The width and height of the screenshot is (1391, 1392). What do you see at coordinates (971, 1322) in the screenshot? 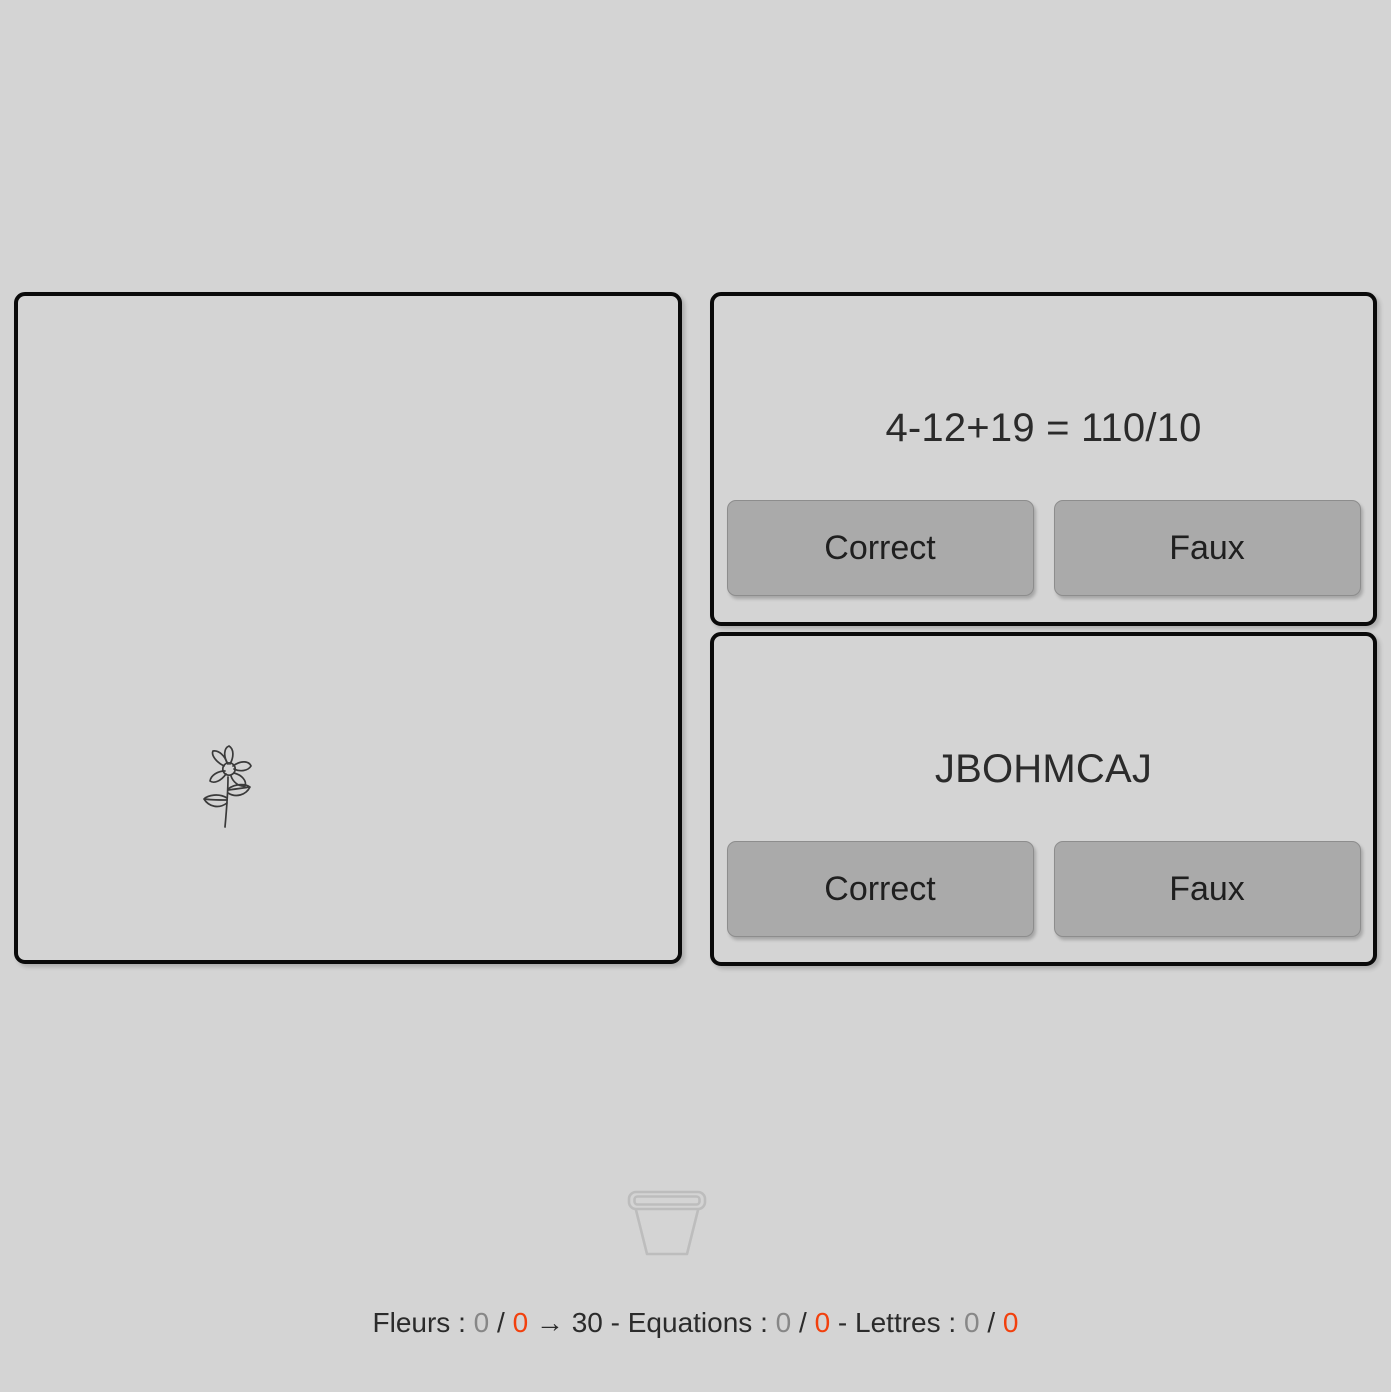
I see `status-lettres-current: 0` at bounding box center [971, 1322].